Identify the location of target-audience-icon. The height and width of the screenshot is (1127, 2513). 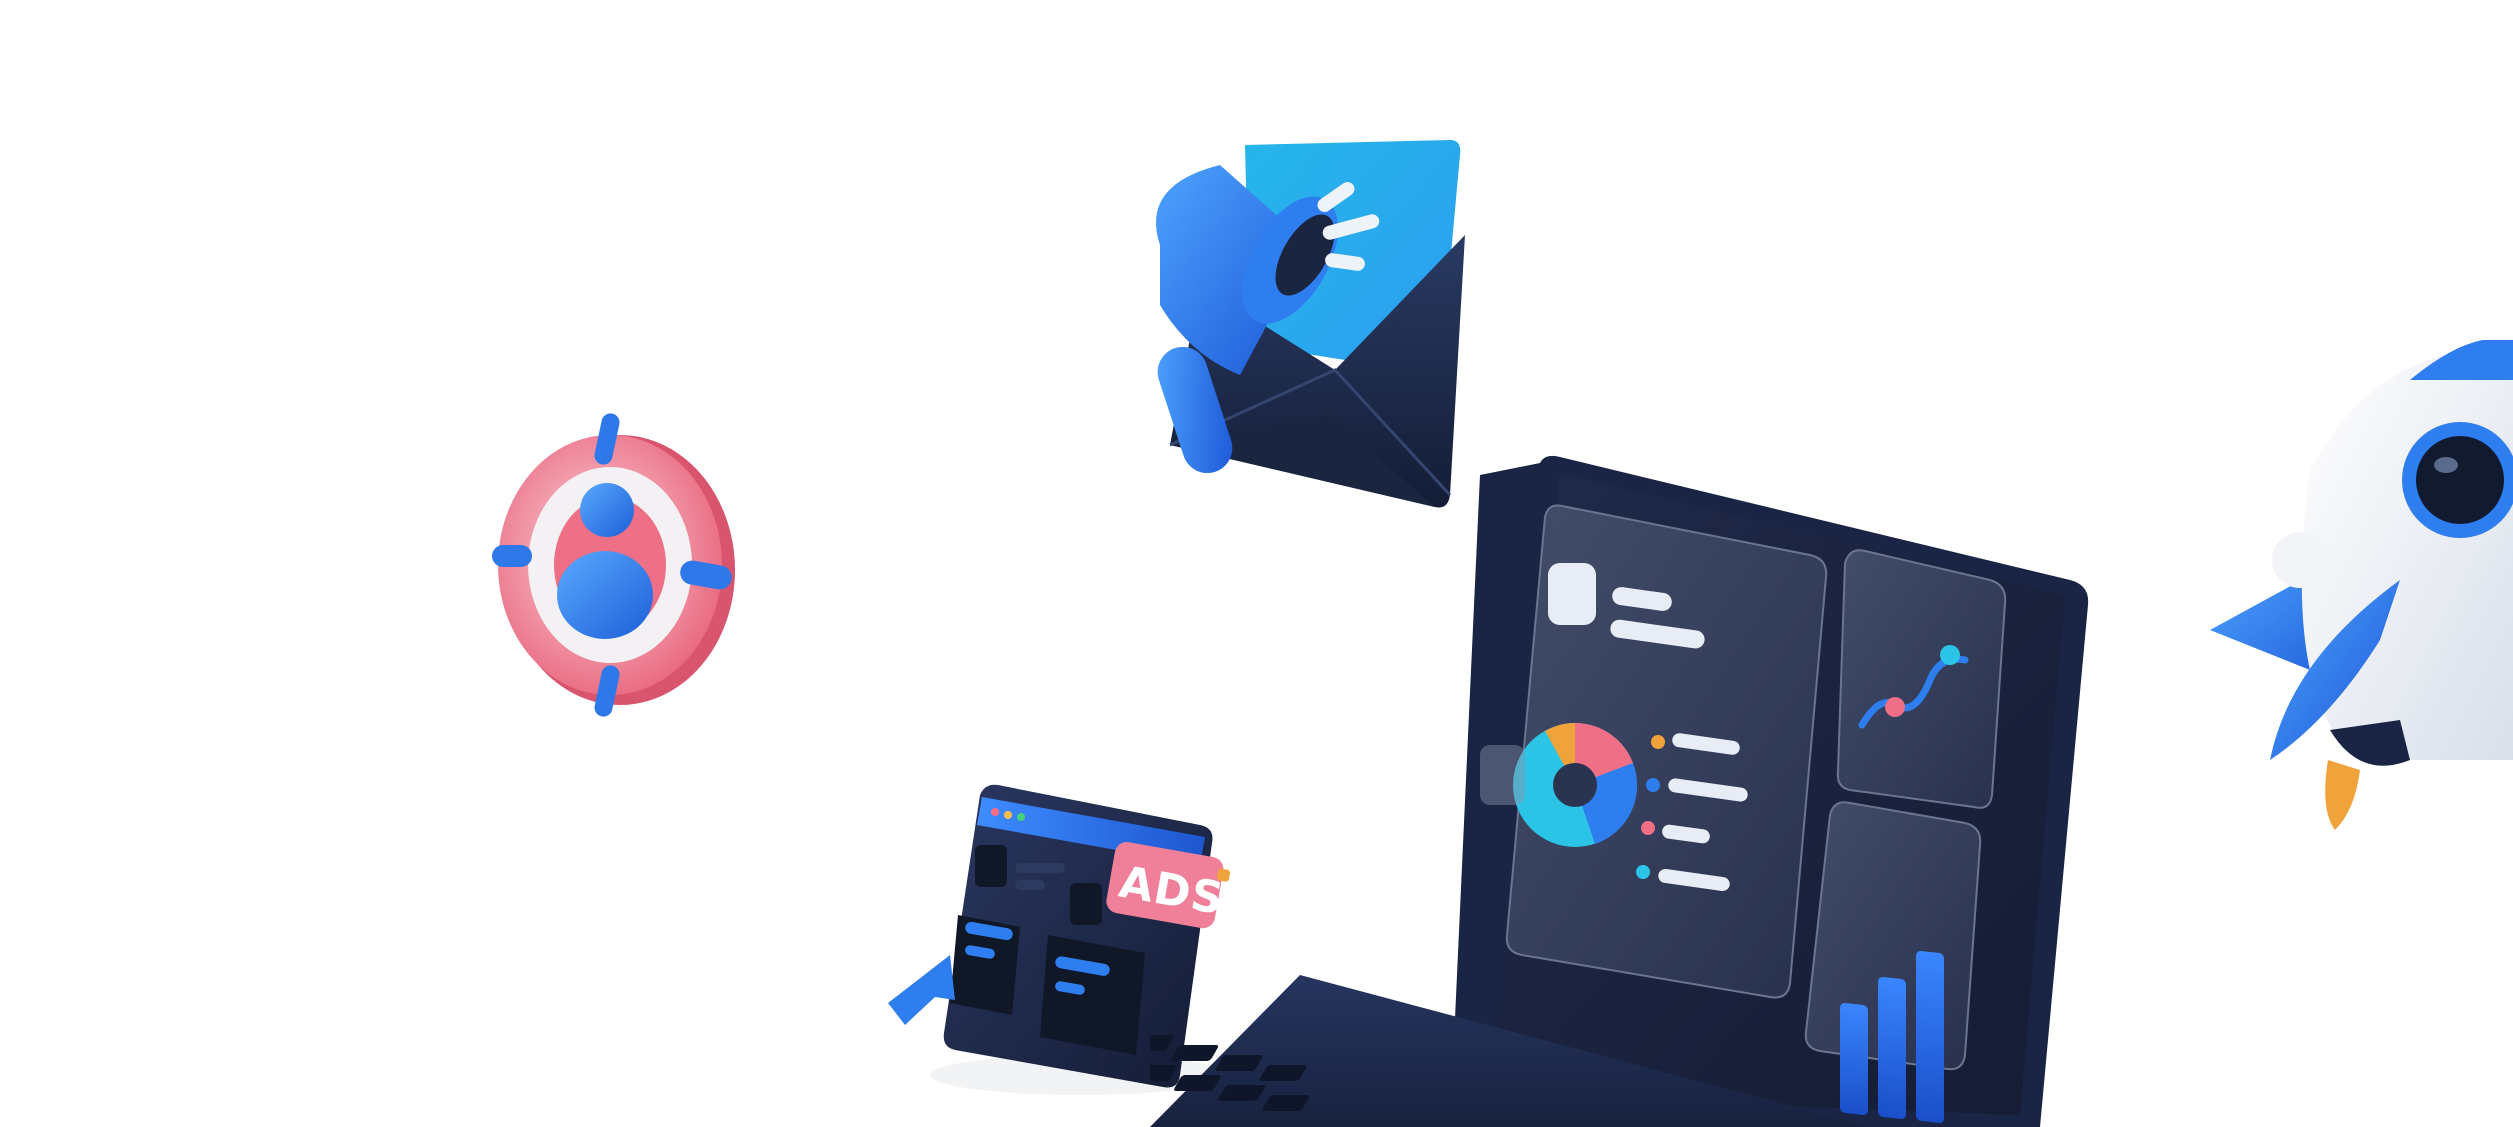
(613, 565).